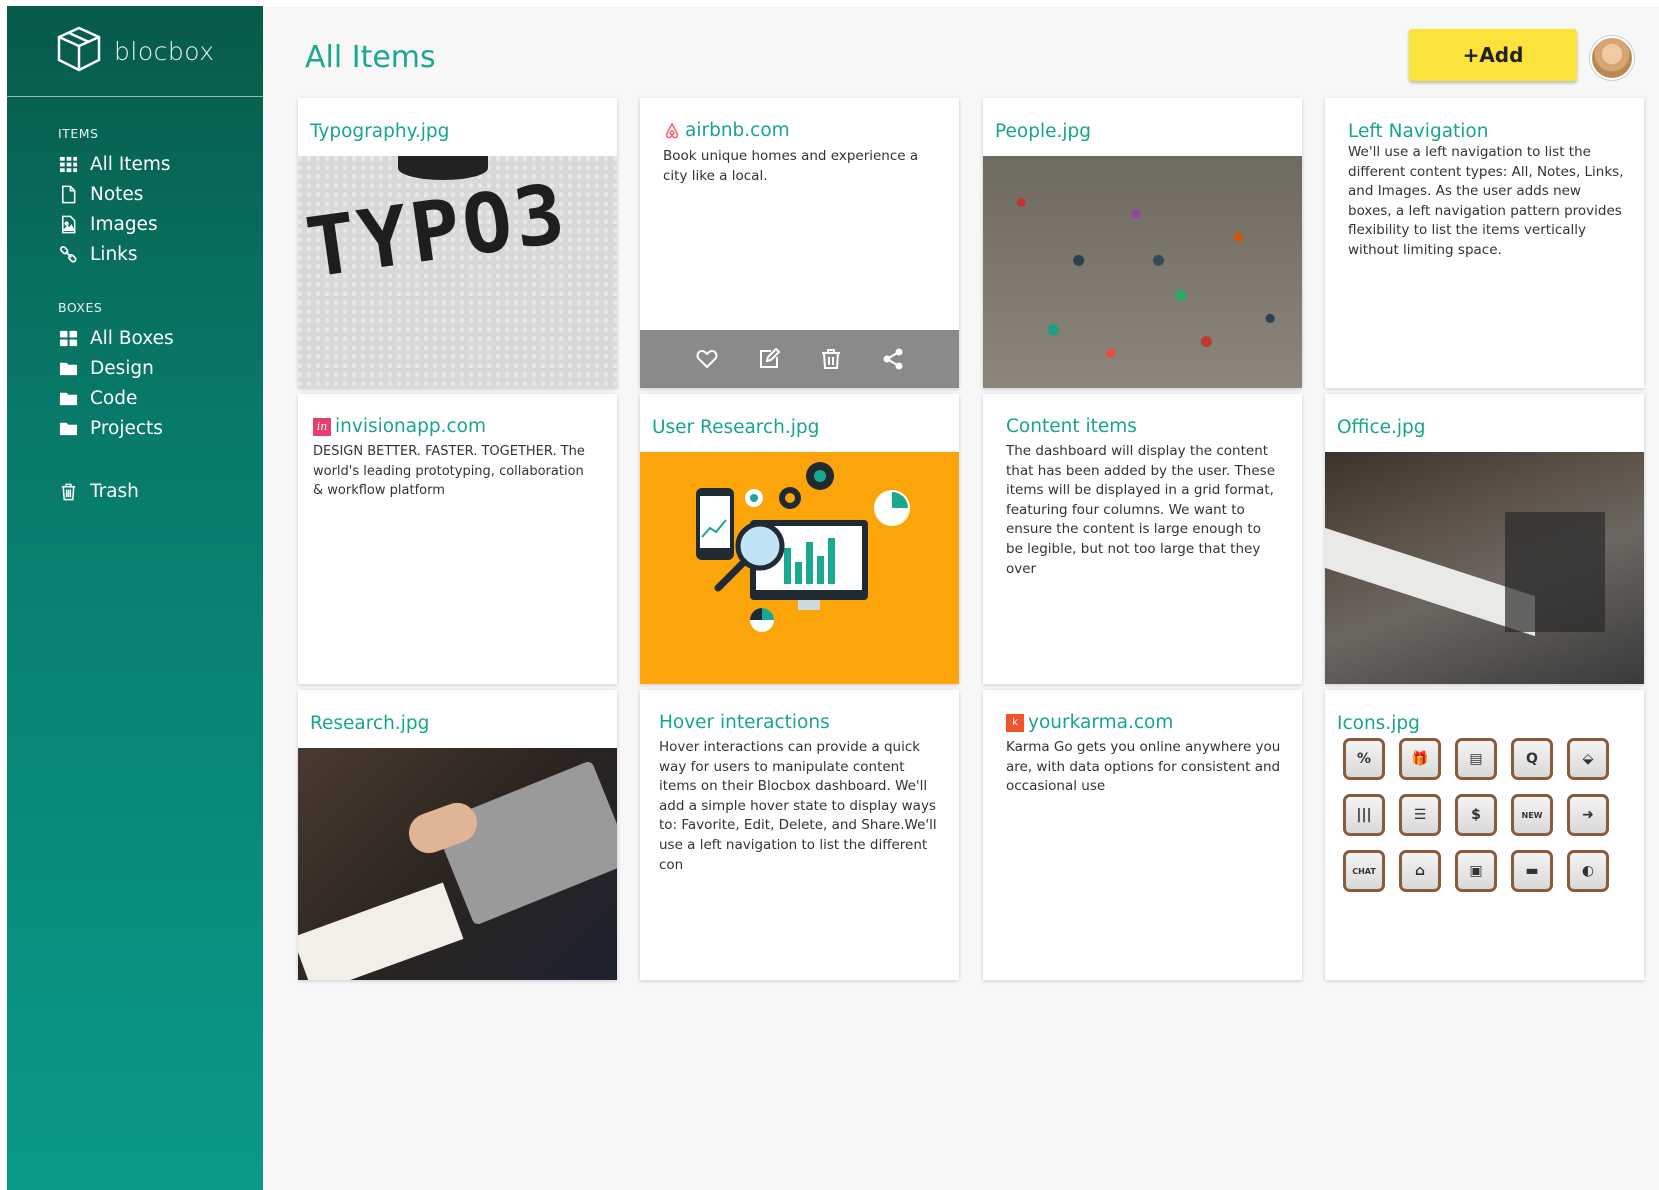 The image size is (1659, 1190). Describe the element at coordinates (1420, 815) in the screenshot. I see `icon-tile: ☰` at that location.